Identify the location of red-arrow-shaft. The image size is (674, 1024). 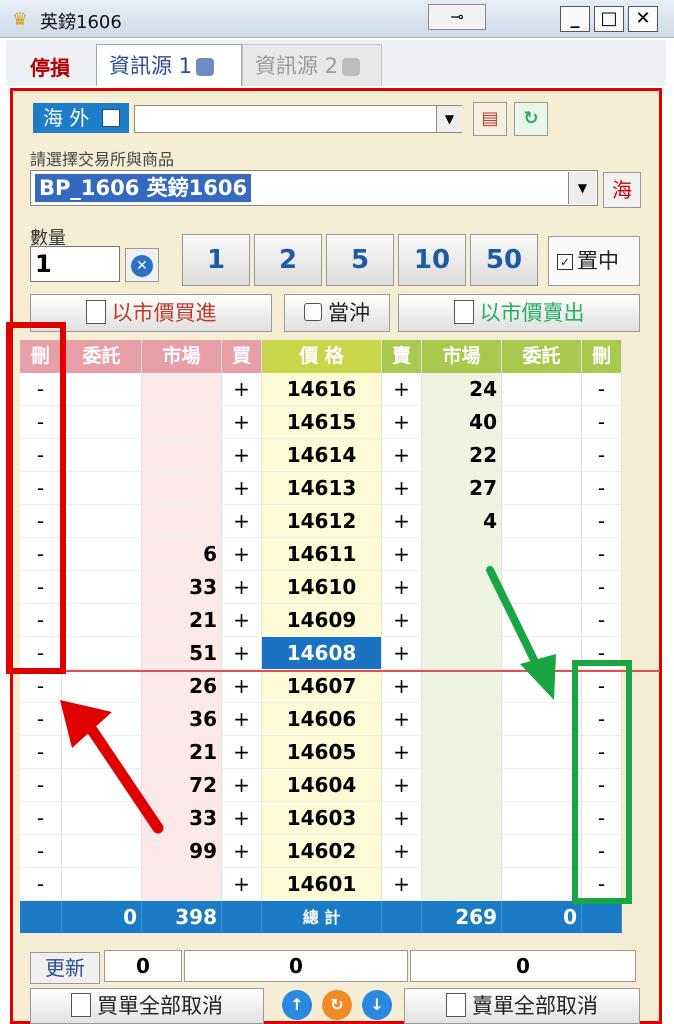
(121, 773).